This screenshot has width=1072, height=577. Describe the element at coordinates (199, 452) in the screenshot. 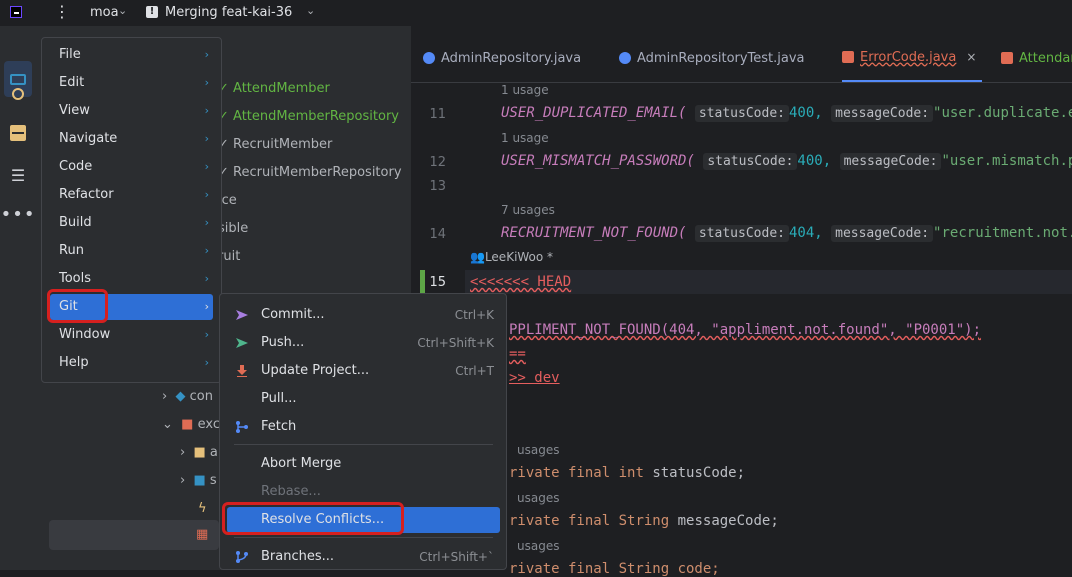

I see `tree-folder-a: › ■ a` at that location.